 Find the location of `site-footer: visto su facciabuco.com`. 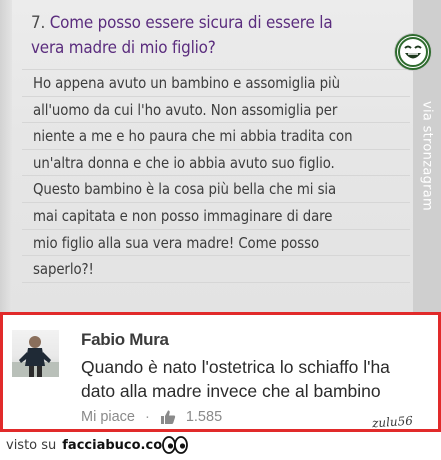

site-footer: visto su facciabuco.com is located at coordinates (220, 446).